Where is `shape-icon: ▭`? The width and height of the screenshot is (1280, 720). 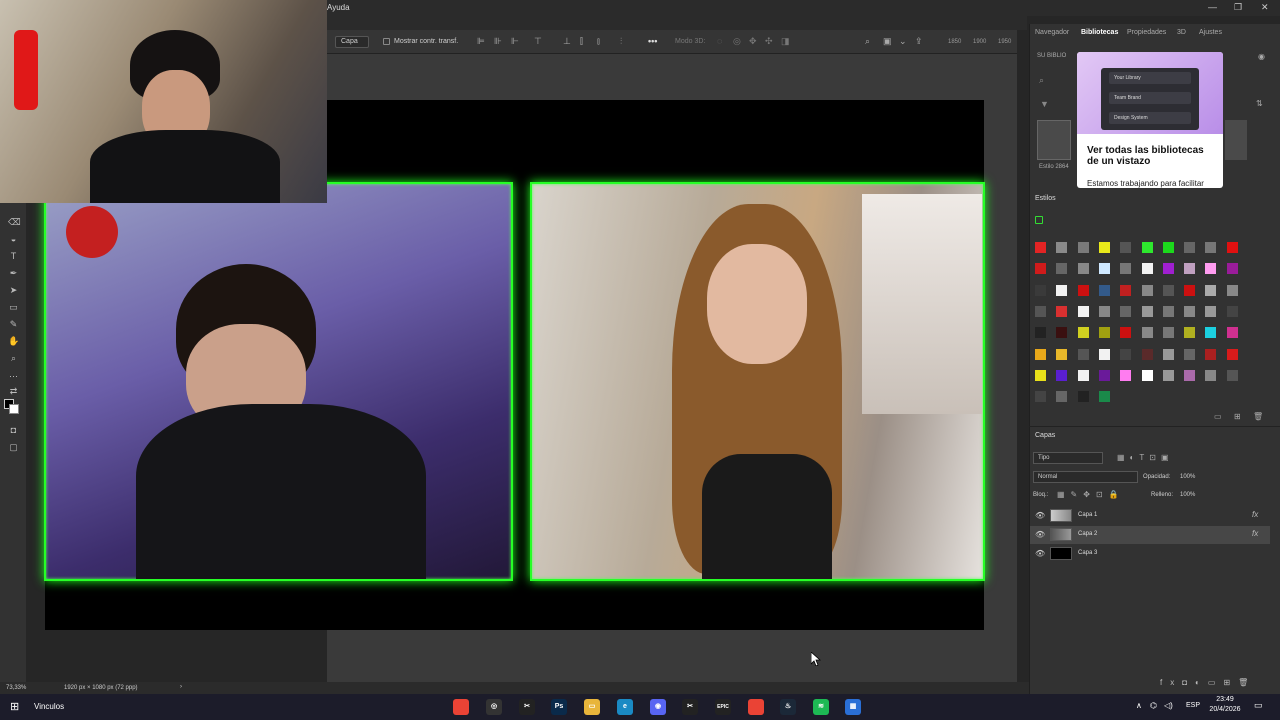
shape-icon: ▭ is located at coordinates (13, 307).